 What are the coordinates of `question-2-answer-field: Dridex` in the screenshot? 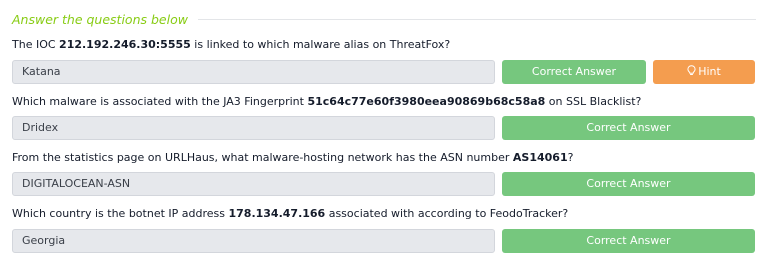 It's located at (253, 128).